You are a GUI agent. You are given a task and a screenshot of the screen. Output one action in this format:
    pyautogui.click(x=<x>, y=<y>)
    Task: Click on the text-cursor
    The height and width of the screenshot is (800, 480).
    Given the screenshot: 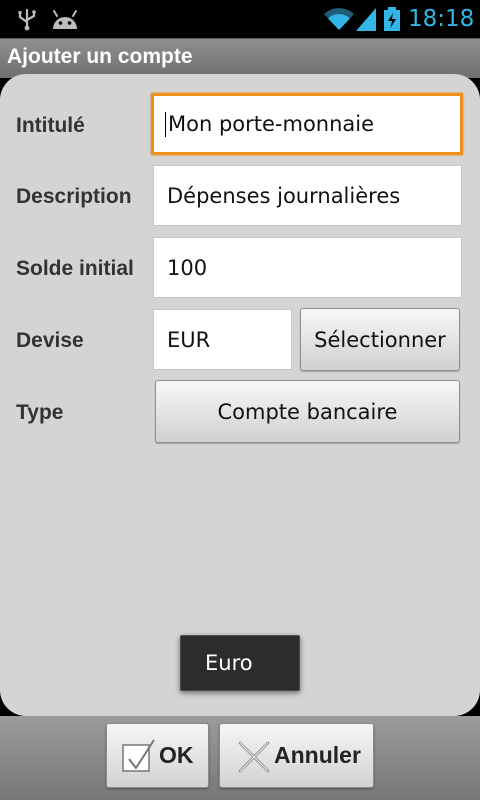 What is the action you would take?
    pyautogui.click(x=165, y=124)
    